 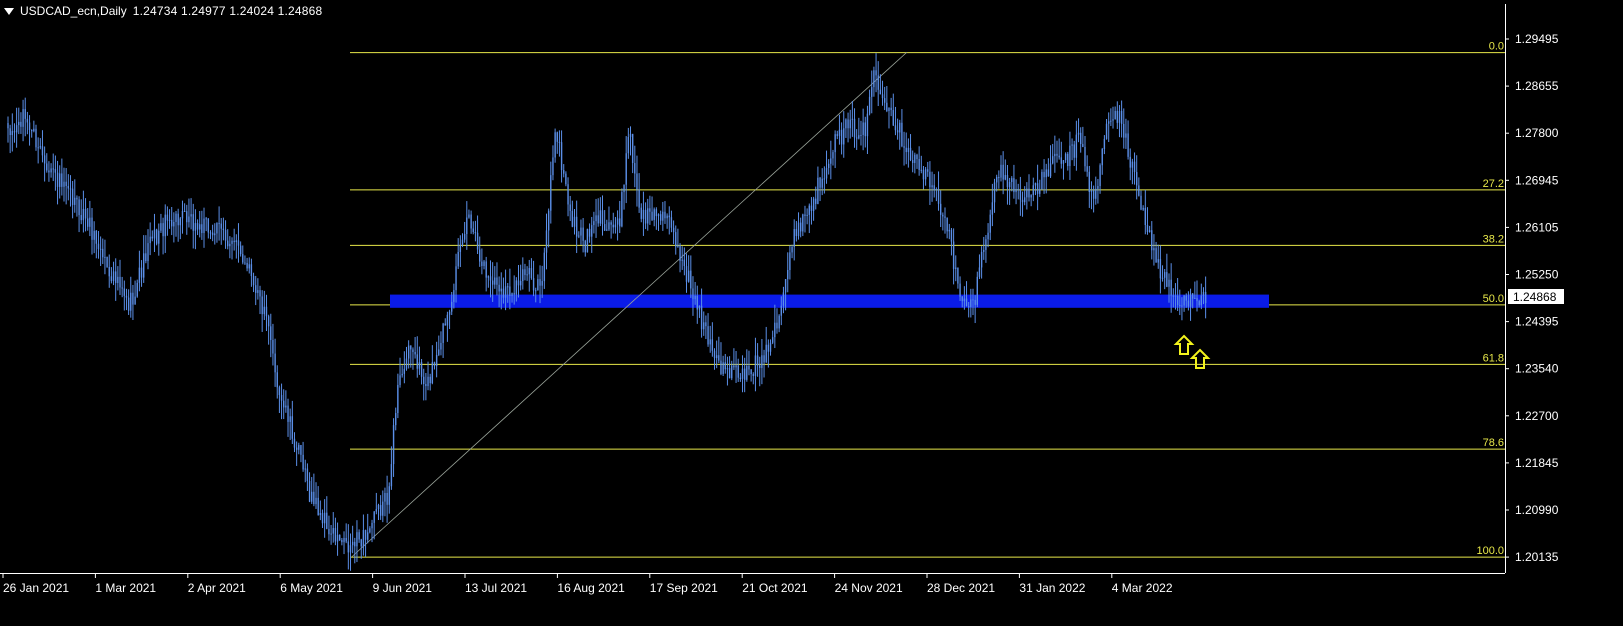 What do you see at coordinates (1537, 227) in the screenshot?
I see `price-tick-label: 1.26105` at bounding box center [1537, 227].